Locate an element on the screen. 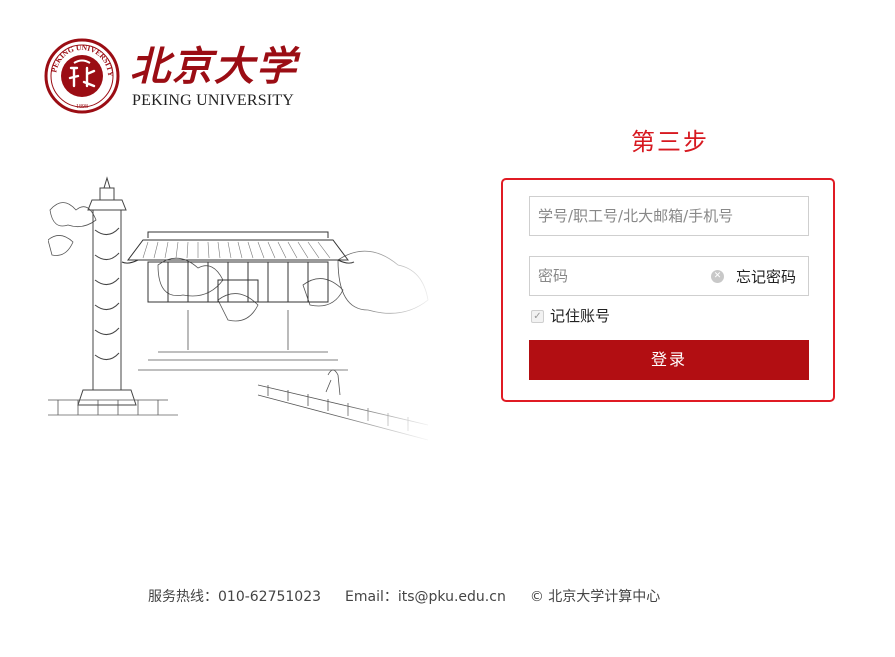 The height and width of the screenshot is (657, 895). password-field-box: ✕ 忘记密码 is located at coordinates (669, 276).